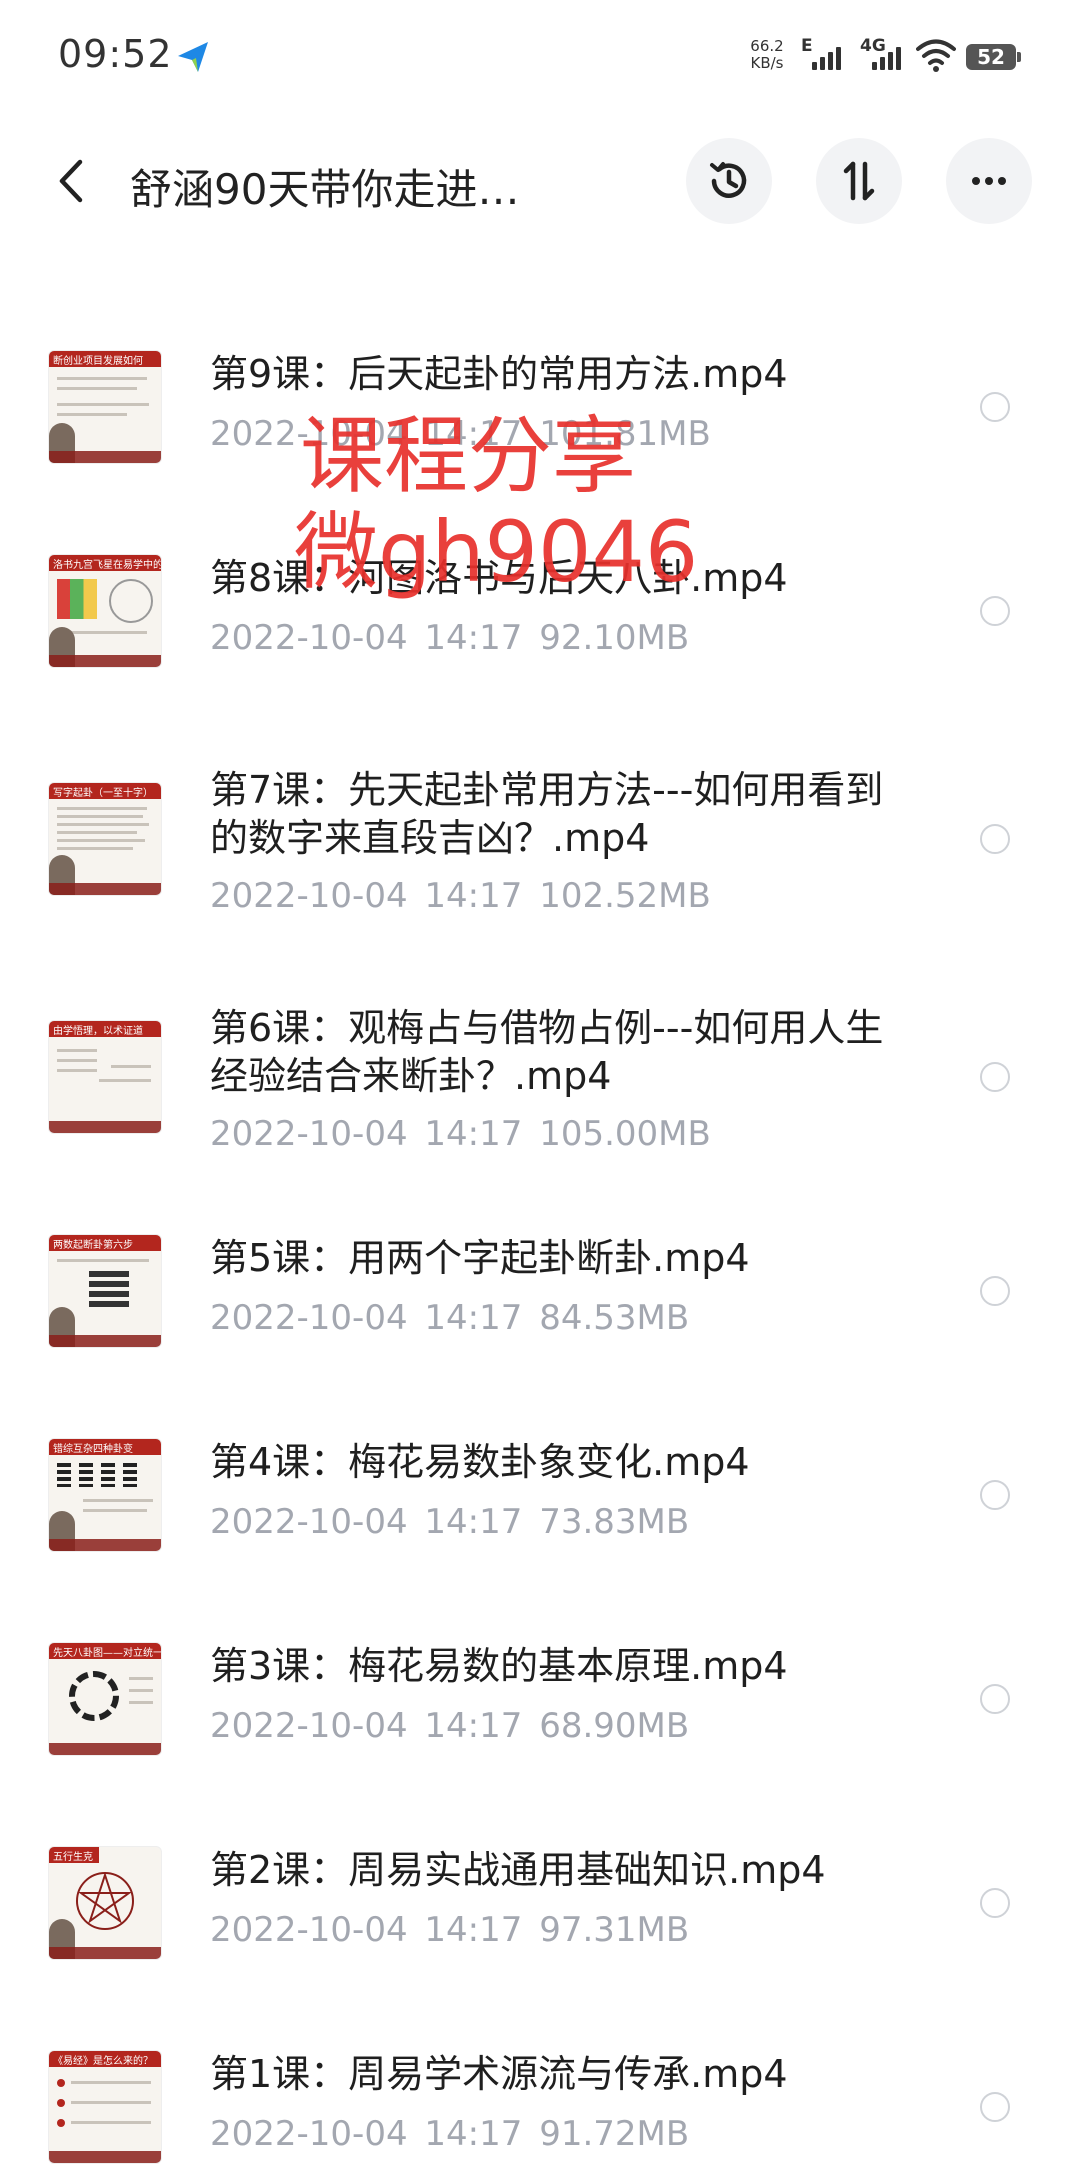 The height and width of the screenshot is (2174, 1080). What do you see at coordinates (480, 1462) in the screenshot?
I see `file-name: 第4课：梅花易数卦象变化.mp4` at bounding box center [480, 1462].